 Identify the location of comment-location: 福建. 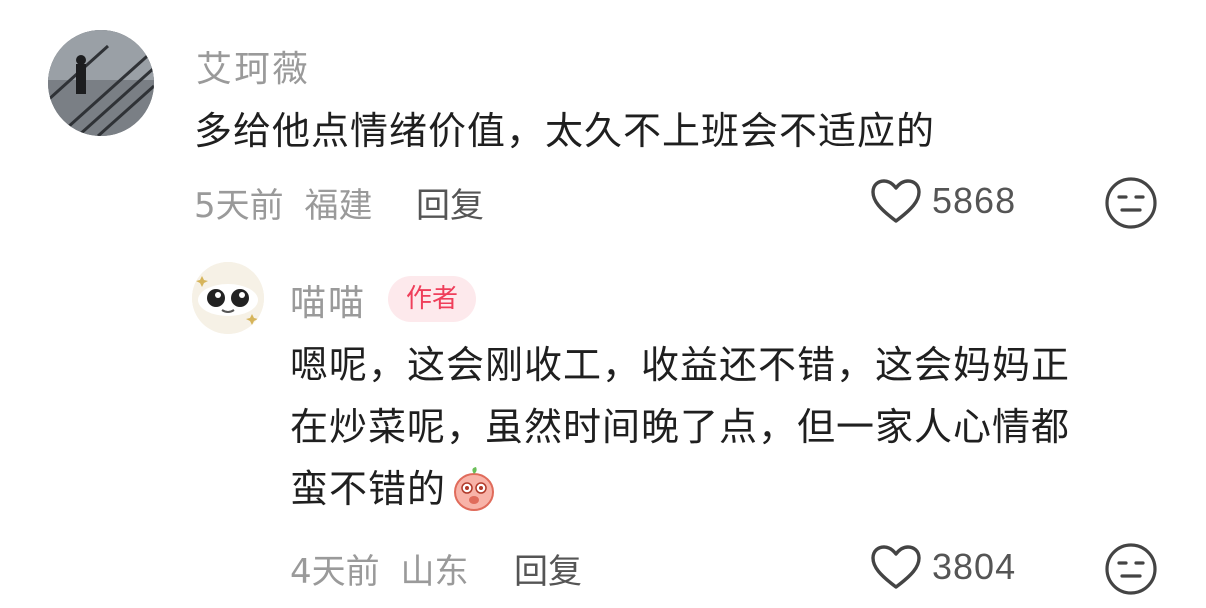
(338, 206).